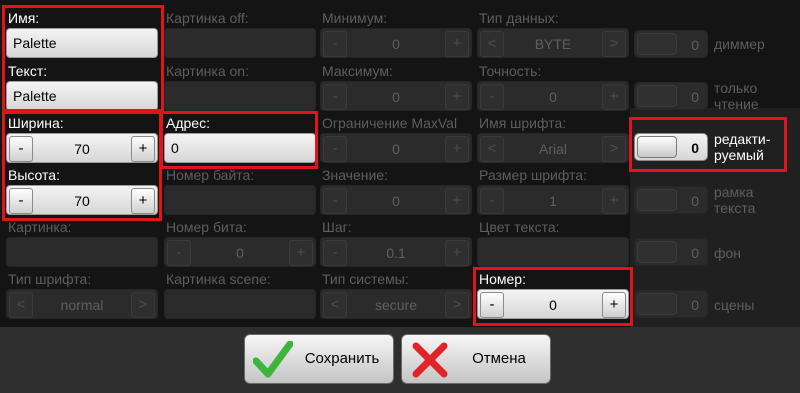  I want to click on dimmer-toggle-group: 0 диммер, so click(715, 44).